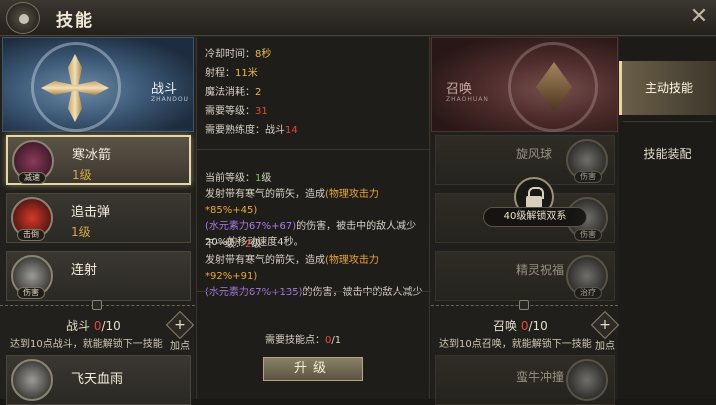 Image resolution: width=716 pixels, height=405 pixels. What do you see at coordinates (667, 88) in the screenshot?
I see `tab-active-skills: 主动技能` at bounding box center [667, 88].